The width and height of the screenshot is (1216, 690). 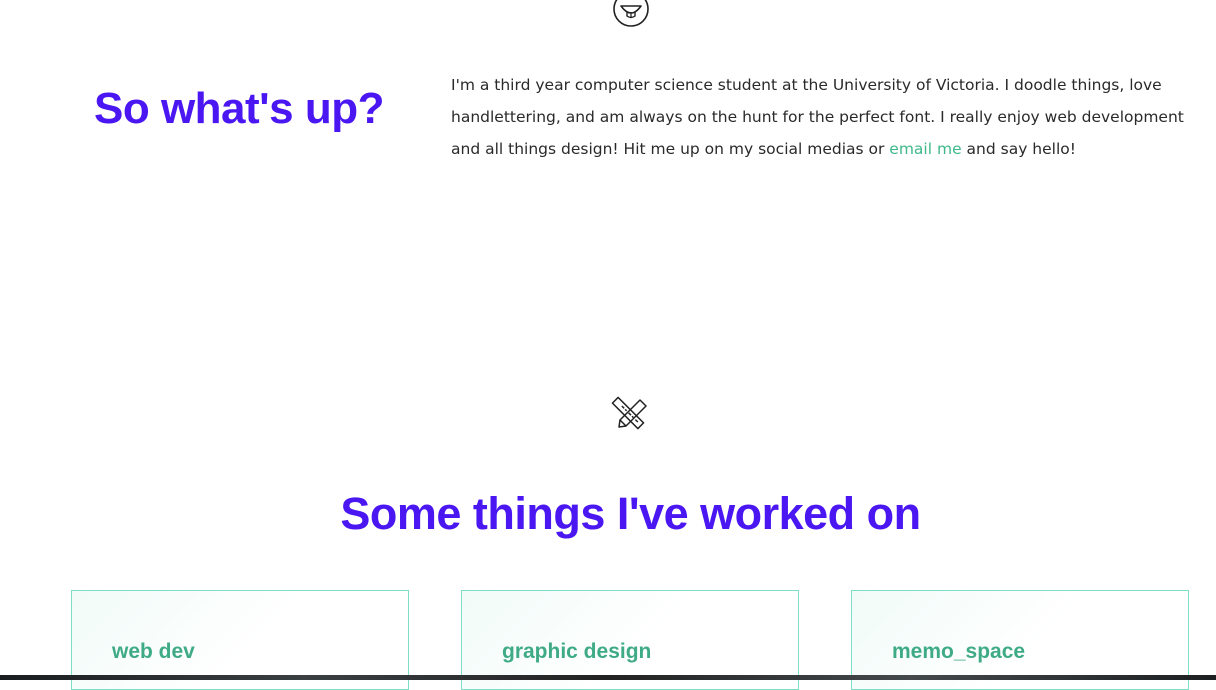 What do you see at coordinates (925, 149) in the screenshot?
I see `email-me-link: email me` at bounding box center [925, 149].